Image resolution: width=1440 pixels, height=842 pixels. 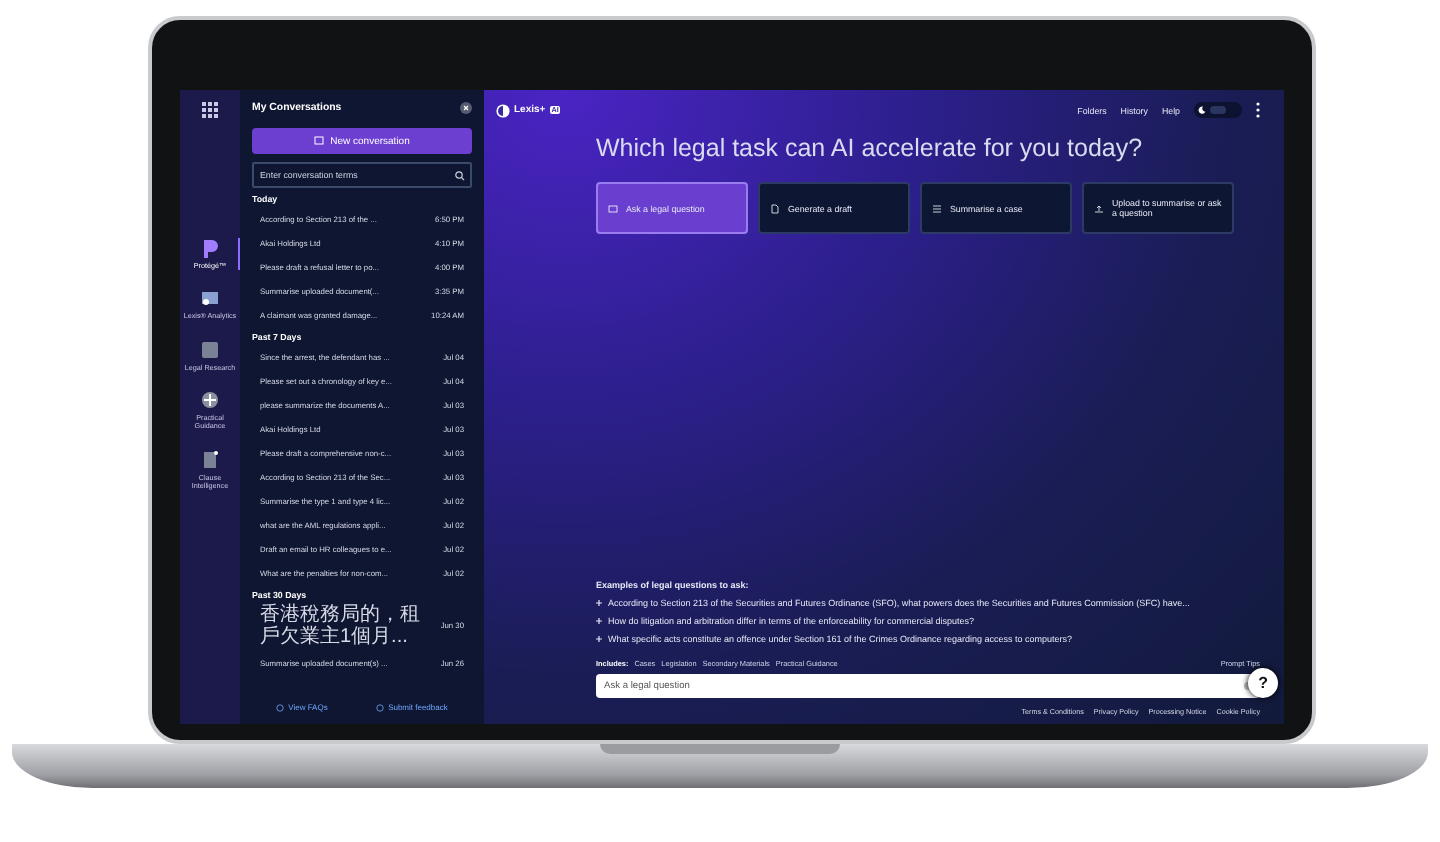 What do you see at coordinates (460, 175) in the screenshot?
I see `search-icon` at bounding box center [460, 175].